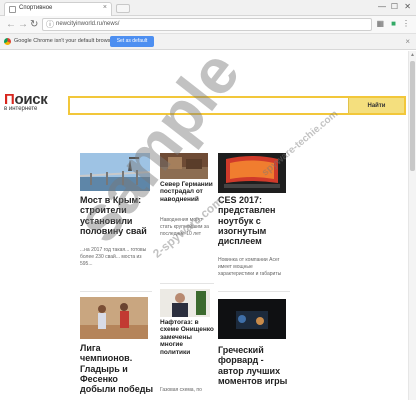 This screenshot has height=400, width=416. Describe the element at coordinates (87, 24) in the screenshot. I see `url-text: newcityinworld.ru/news/` at that location.